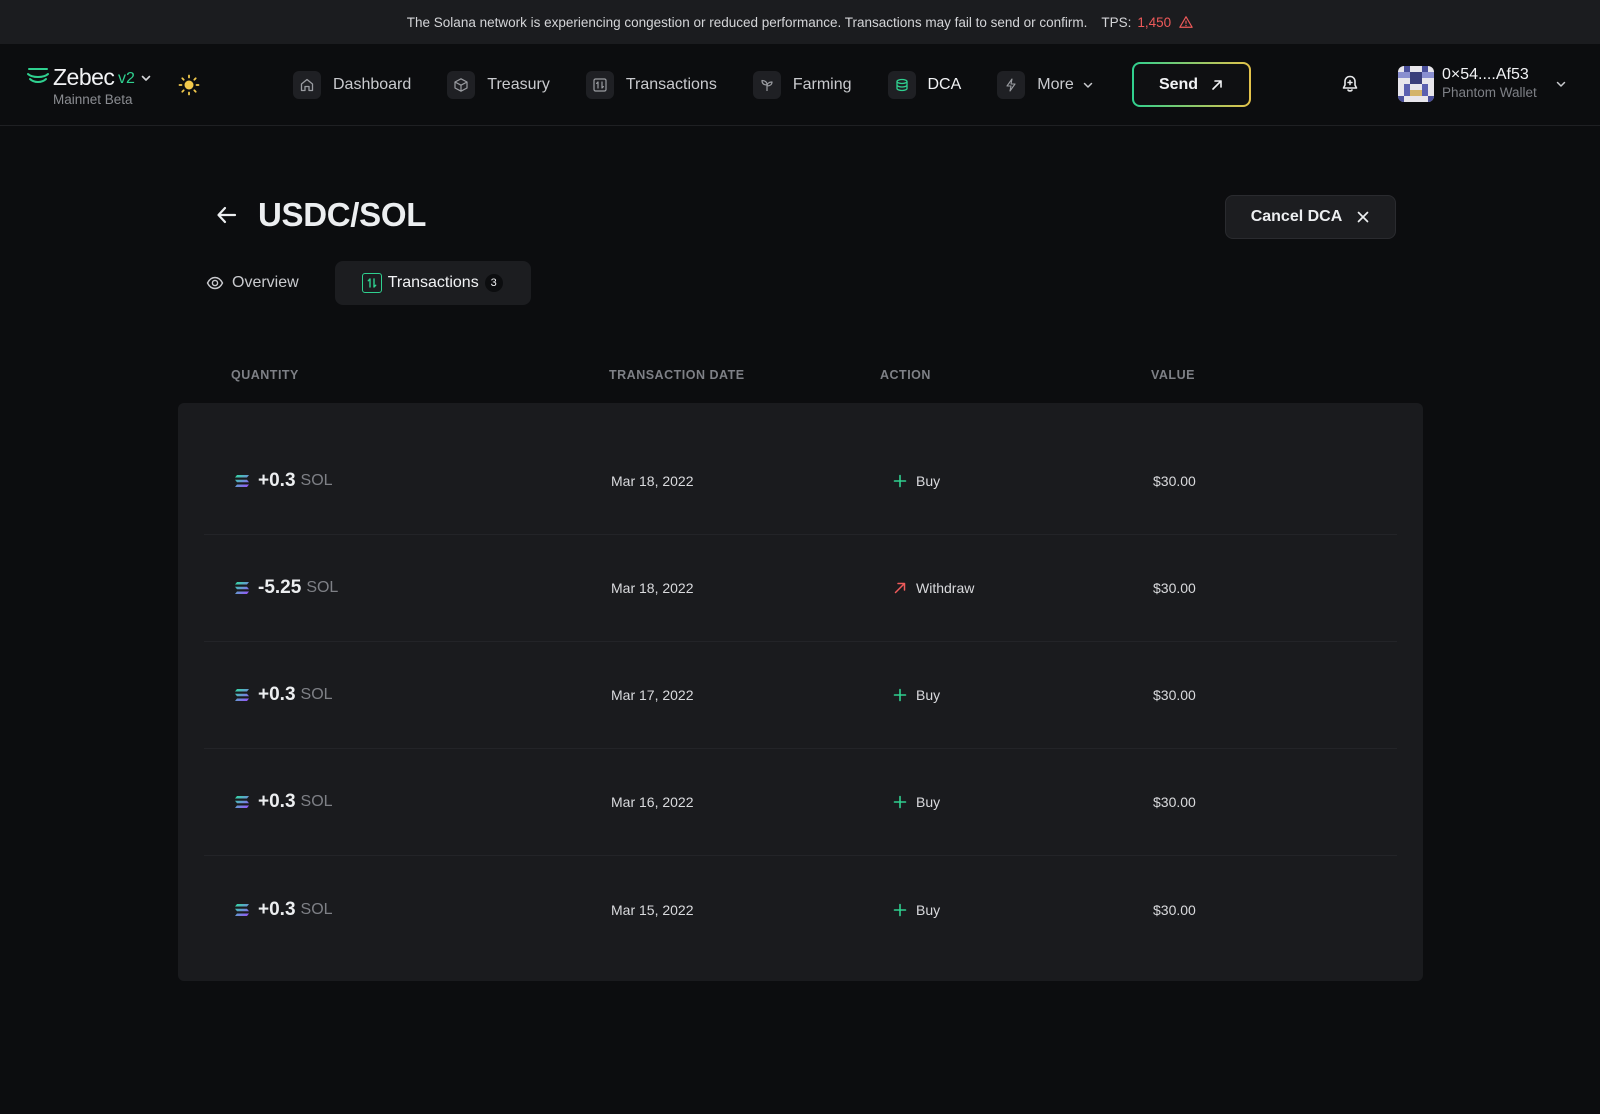 The image size is (1600, 1114). Describe the element at coordinates (822, 84) in the screenshot. I see `nav-label: Farming` at that location.